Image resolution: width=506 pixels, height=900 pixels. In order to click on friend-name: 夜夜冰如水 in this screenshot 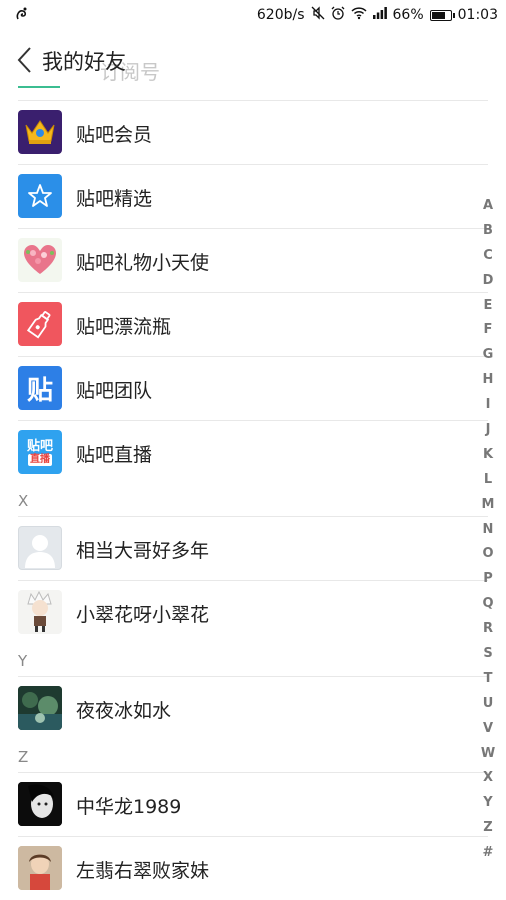, I will do `click(124, 711)`.